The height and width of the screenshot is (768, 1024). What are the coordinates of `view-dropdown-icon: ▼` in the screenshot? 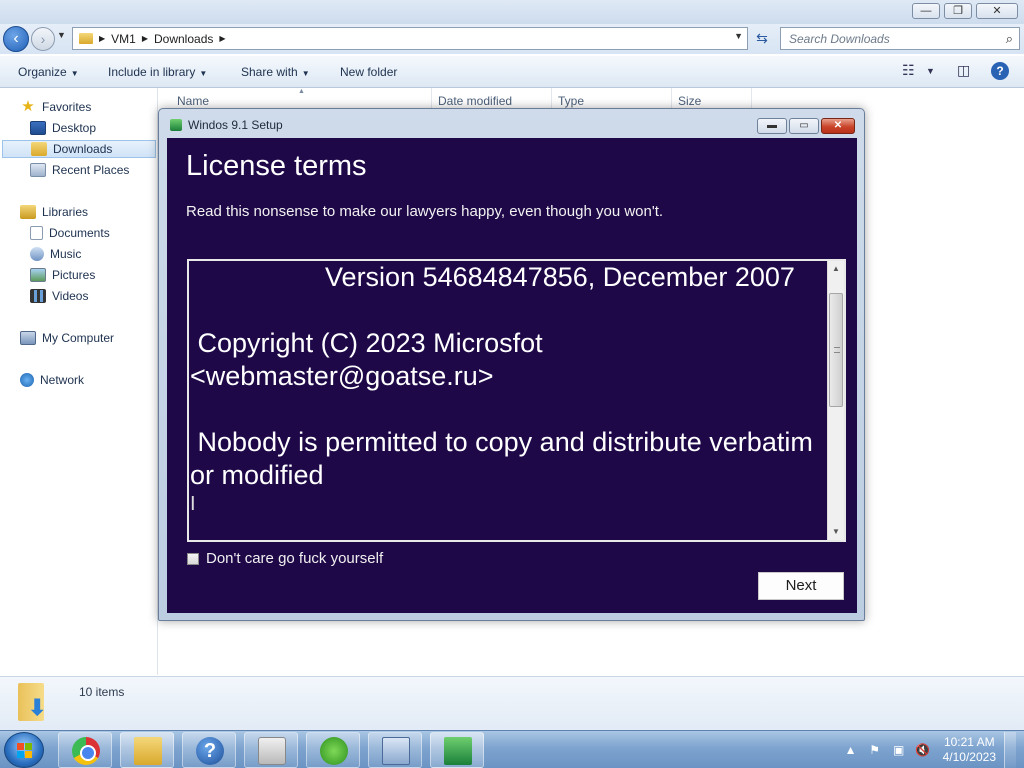 It's located at (930, 71).